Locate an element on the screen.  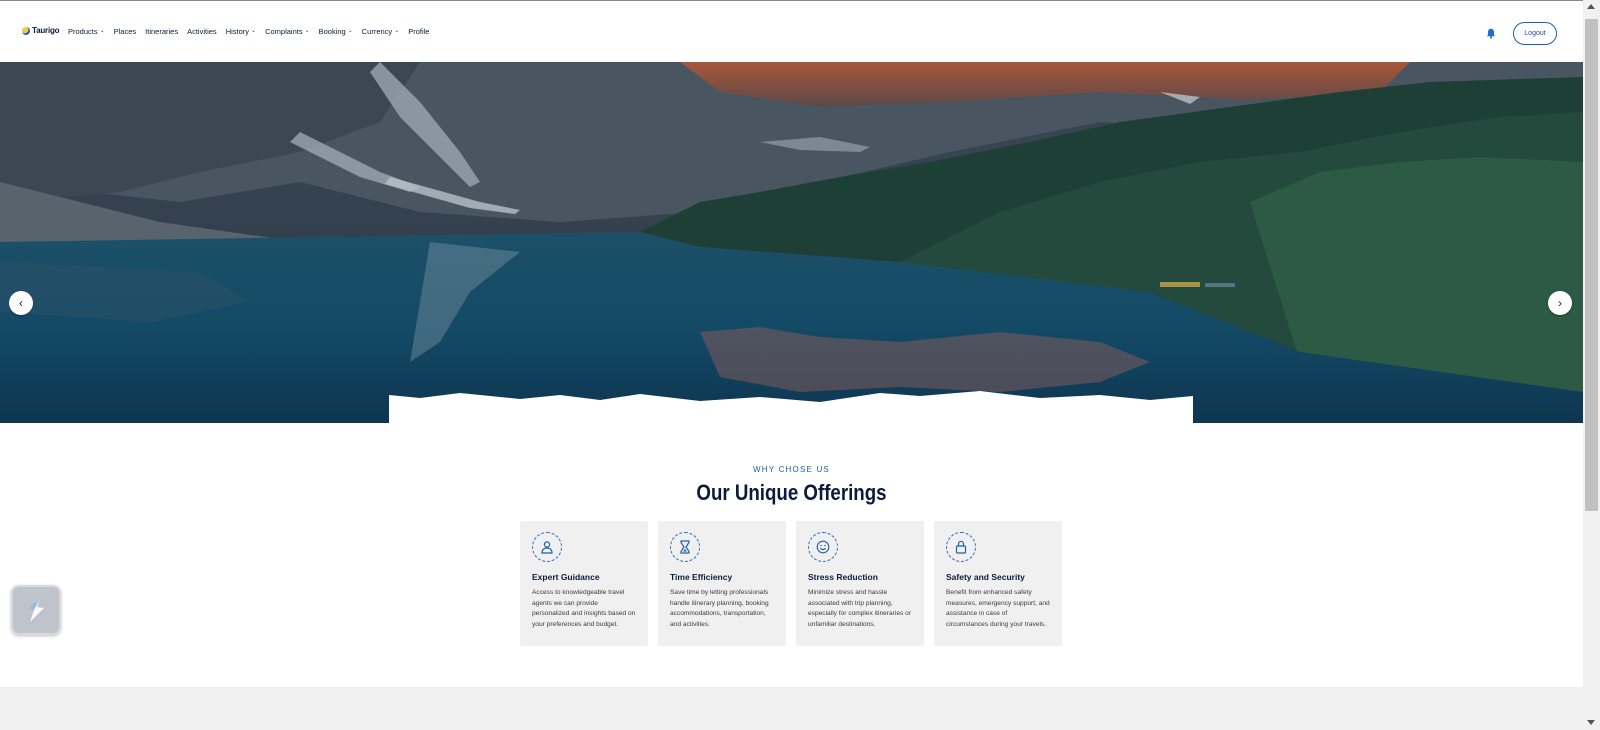
nav-item-activities: Activities is located at coordinates (202, 31).